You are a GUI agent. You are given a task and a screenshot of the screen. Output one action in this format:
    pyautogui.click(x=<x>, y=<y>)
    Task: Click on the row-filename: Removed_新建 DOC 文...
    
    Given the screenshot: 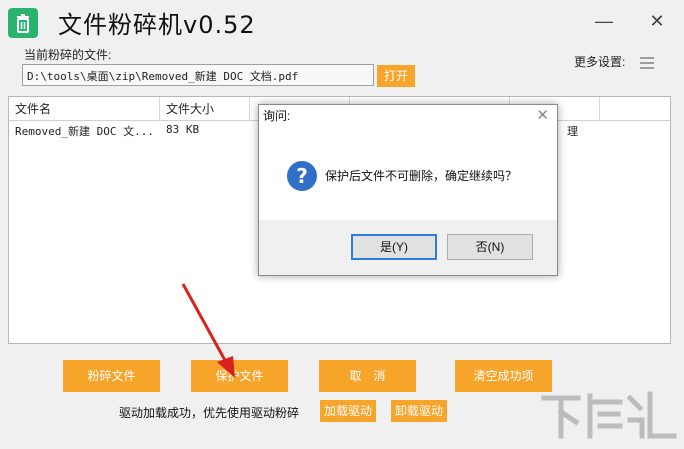 What is the action you would take?
    pyautogui.click(x=84, y=131)
    